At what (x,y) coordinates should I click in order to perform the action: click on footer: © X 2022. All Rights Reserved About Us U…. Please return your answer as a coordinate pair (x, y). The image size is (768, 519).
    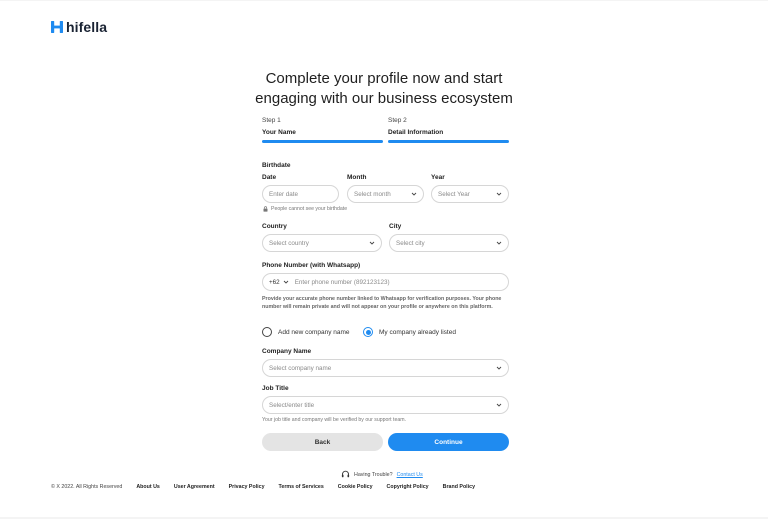
    Looking at the image, I should click on (270, 487).